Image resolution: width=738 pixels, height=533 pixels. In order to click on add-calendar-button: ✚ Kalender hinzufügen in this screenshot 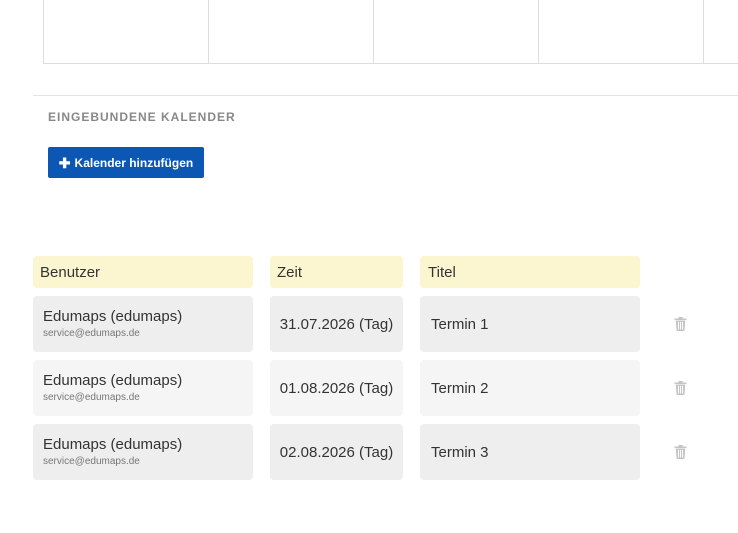, I will do `click(126, 162)`.